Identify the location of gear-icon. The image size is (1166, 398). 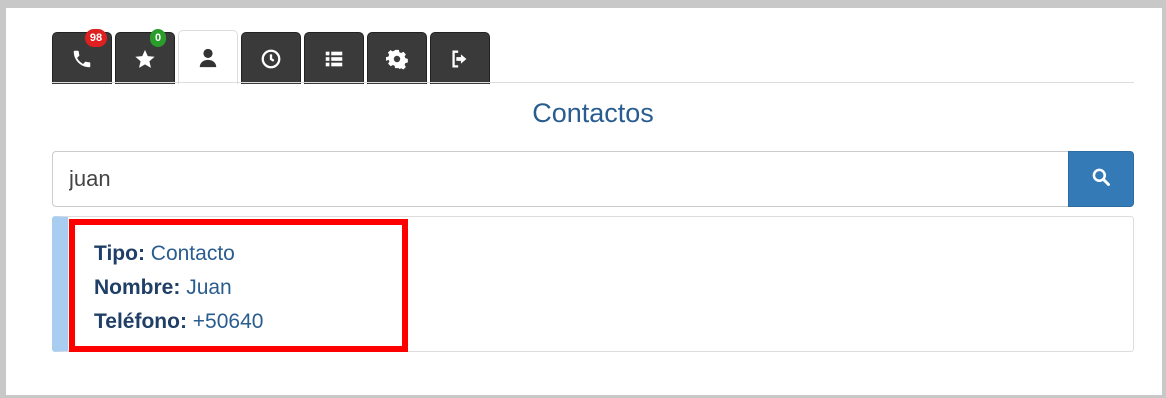
(397, 59).